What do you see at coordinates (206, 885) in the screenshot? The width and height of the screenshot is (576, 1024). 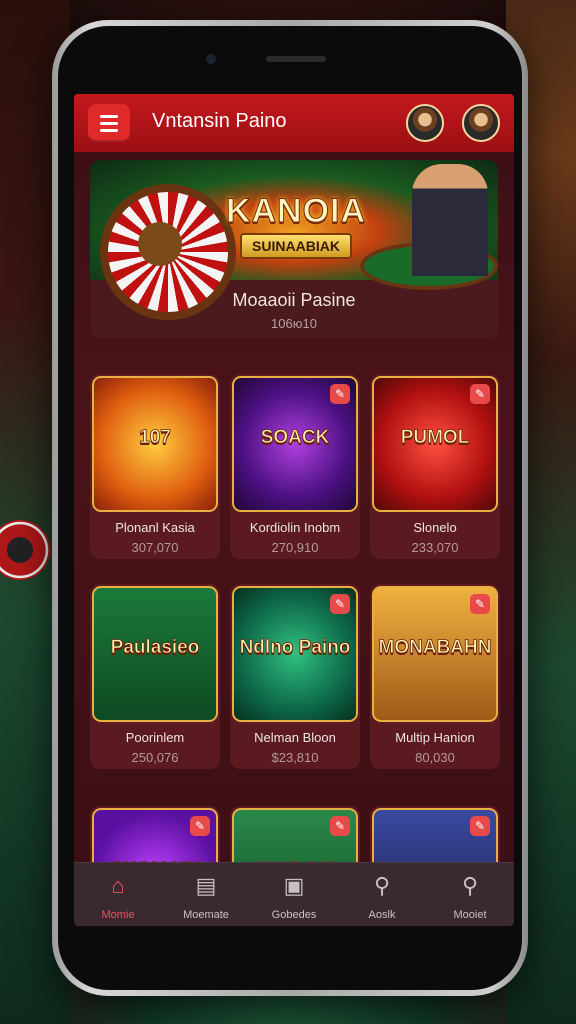 I see `chat-icon: ▤` at bounding box center [206, 885].